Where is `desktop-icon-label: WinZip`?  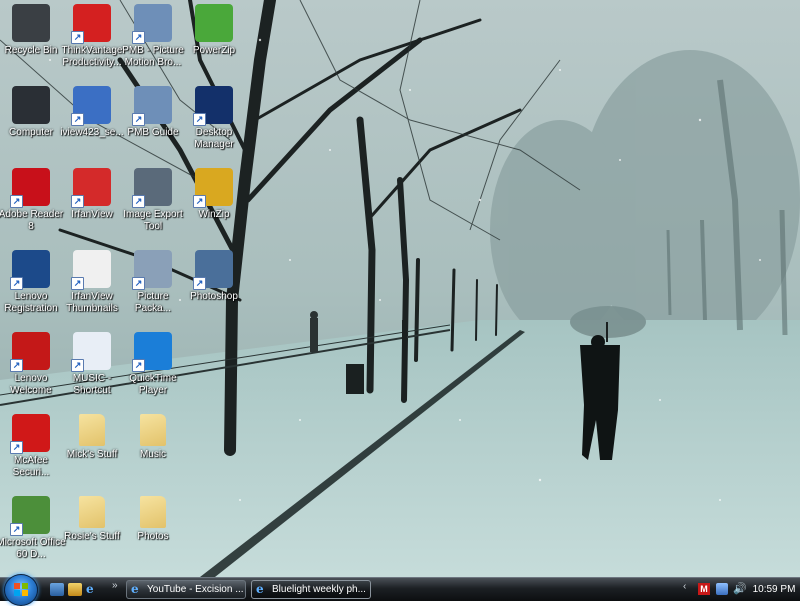 desktop-icon-label: WinZip is located at coordinates (214, 214).